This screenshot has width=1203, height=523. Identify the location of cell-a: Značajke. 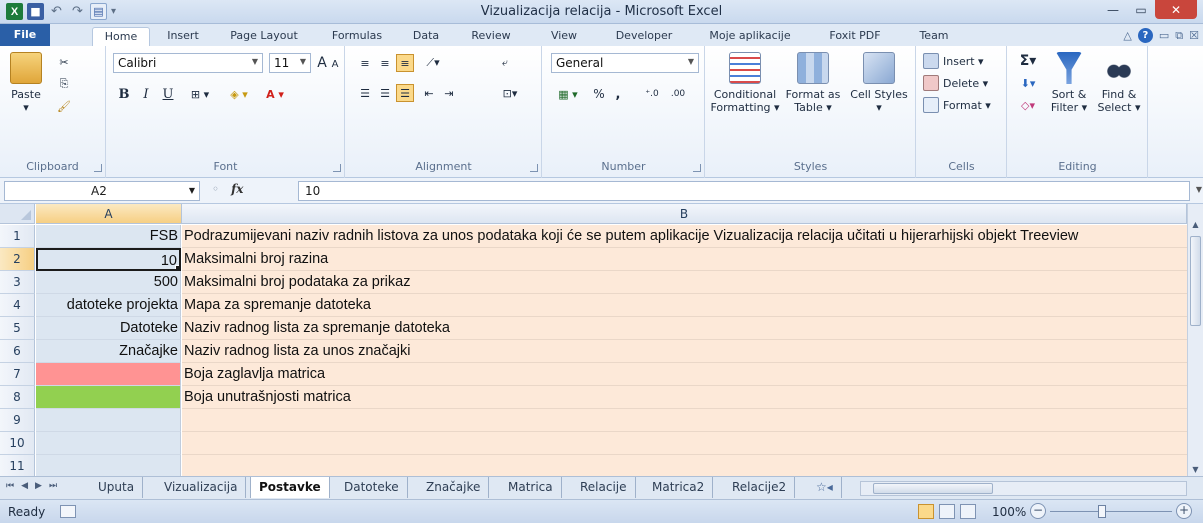
(108, 351).